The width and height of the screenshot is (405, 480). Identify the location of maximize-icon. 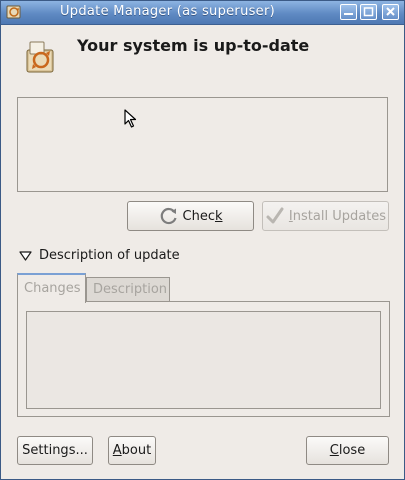
(368, 12).